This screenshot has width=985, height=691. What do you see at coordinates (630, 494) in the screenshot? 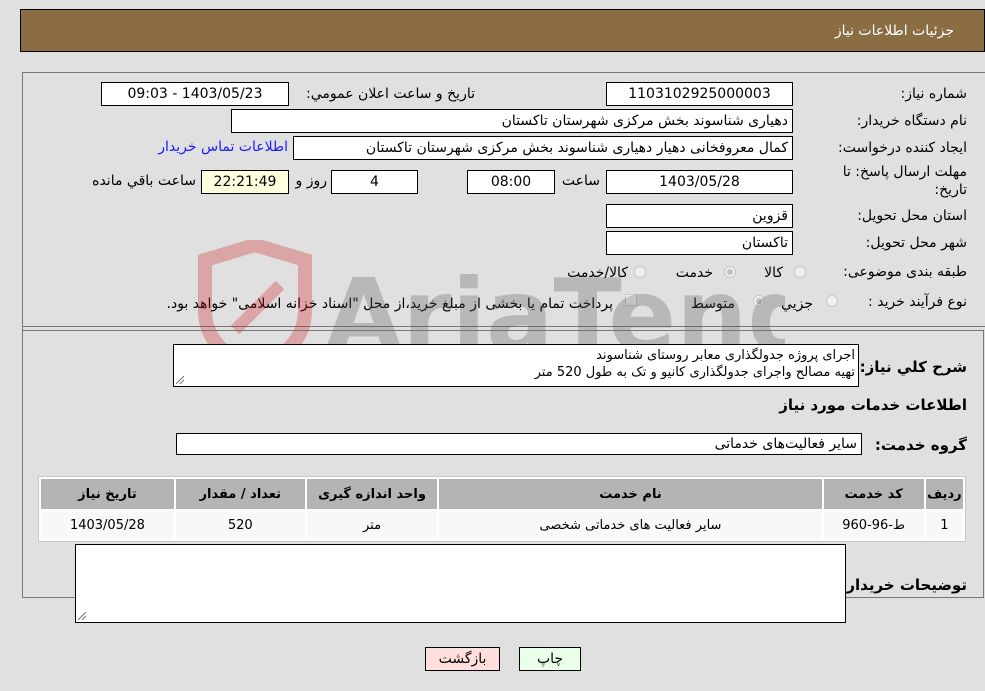
I see `col-header-service-name: نام خدمت` at bounding box center [630, 494].